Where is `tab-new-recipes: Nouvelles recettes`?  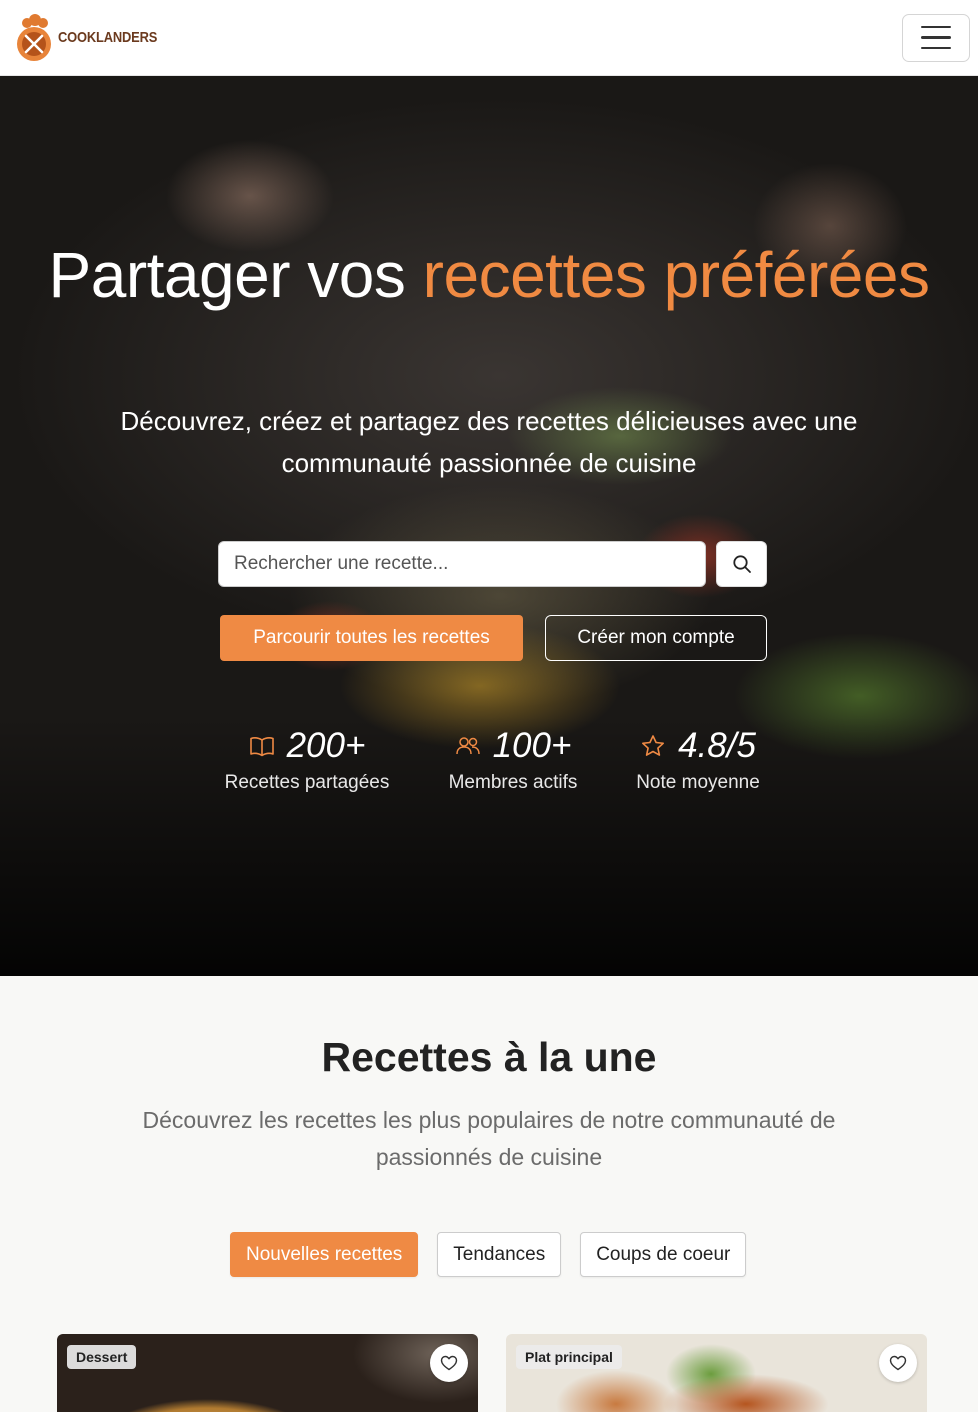
tab-new-recipes: Nouvelles recettes is located at coordinates (324, 1254).